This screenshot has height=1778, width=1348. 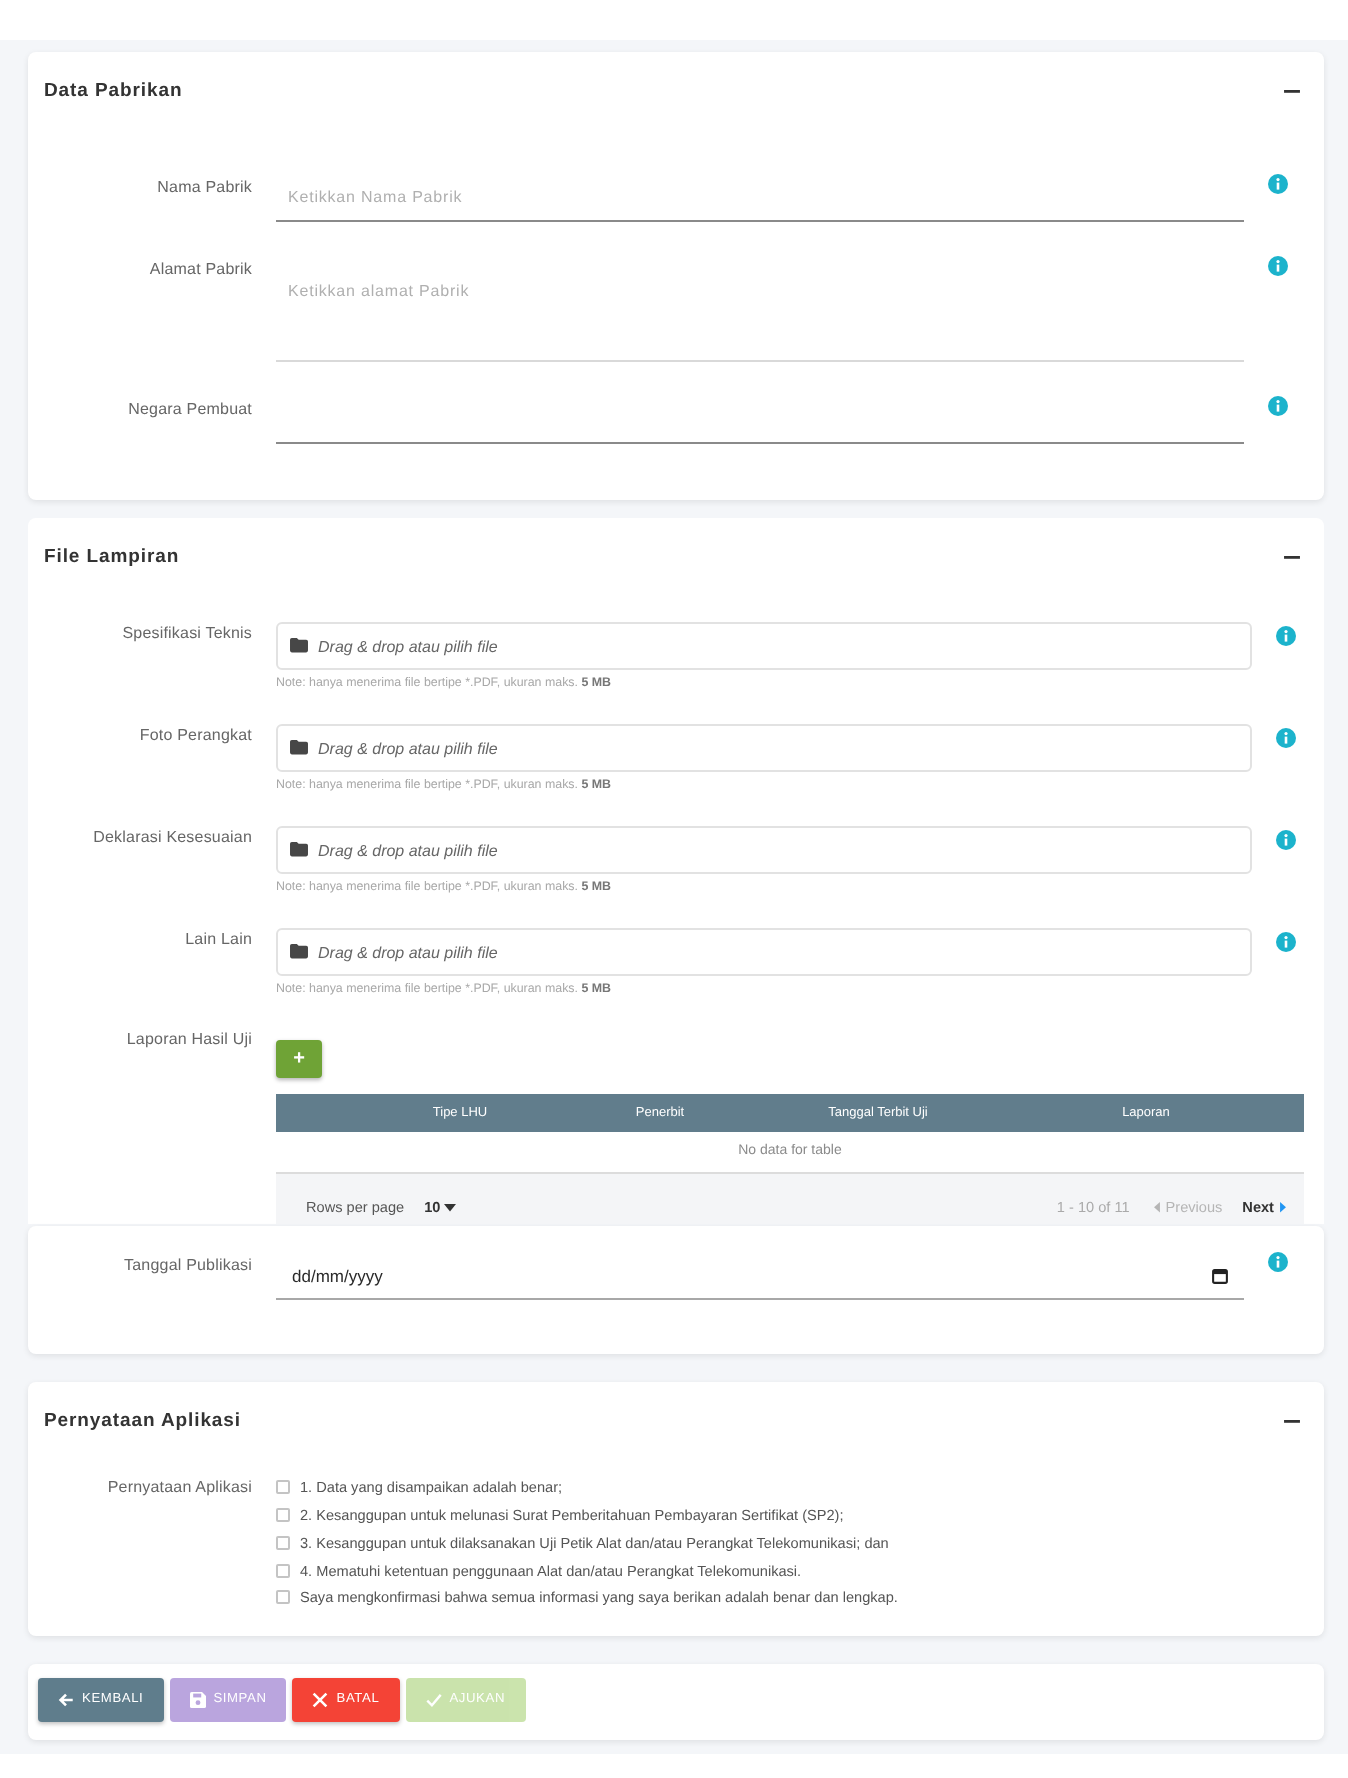 What do you see at coordinates (189, 409) in the screenshot?
I see `field-label: Negara Pembuat` at bounding box center [189, 409].